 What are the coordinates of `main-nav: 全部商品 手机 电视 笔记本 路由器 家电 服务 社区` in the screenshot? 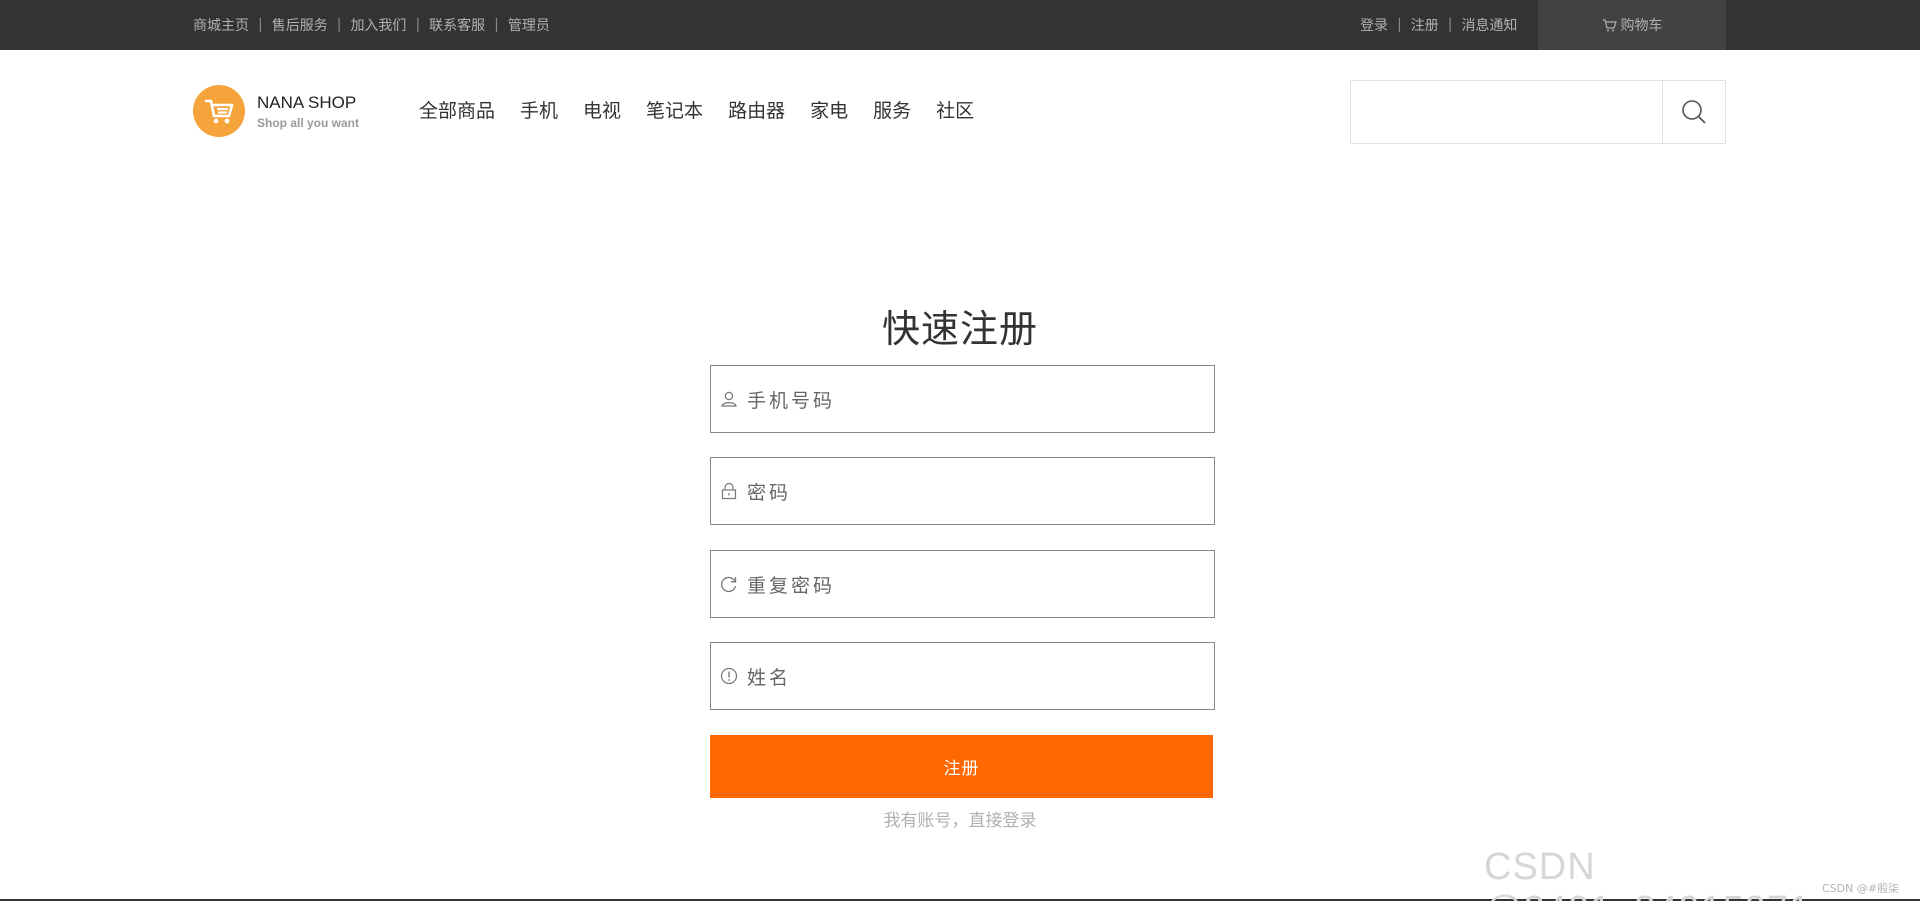 It's located at (709, 109).